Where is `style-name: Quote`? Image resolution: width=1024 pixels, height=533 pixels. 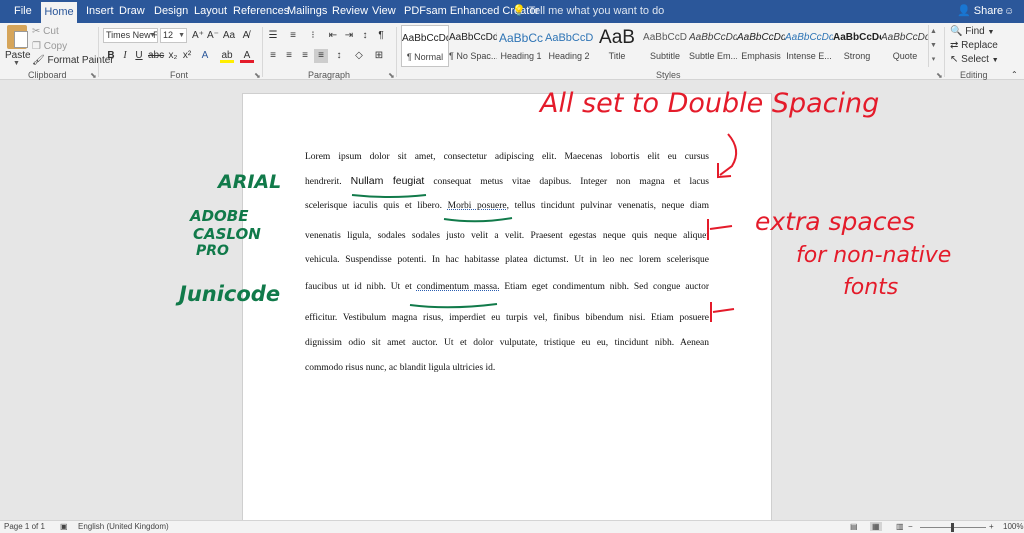
style-name: Quote is located at coordinates (905, 56).